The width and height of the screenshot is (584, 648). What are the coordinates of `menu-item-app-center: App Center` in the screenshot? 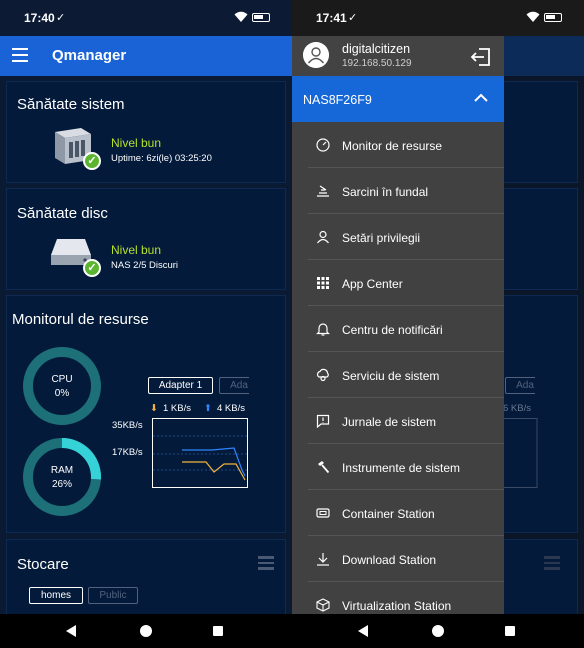 It's located at (406, 283).